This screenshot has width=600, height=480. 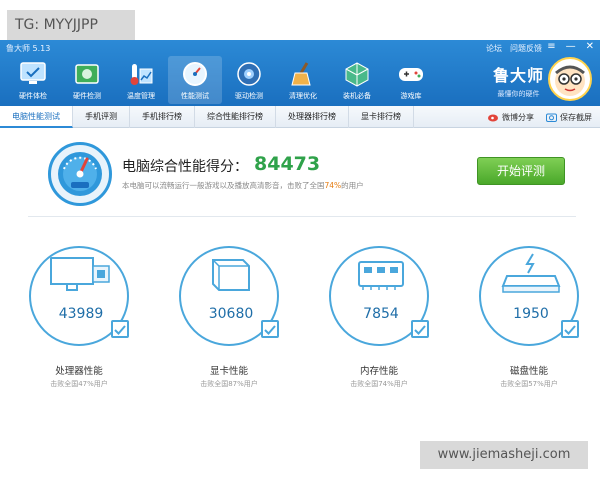 I want to click on tab-gpu-ranking: 显卡排行榜, so click(x=381, y=117).